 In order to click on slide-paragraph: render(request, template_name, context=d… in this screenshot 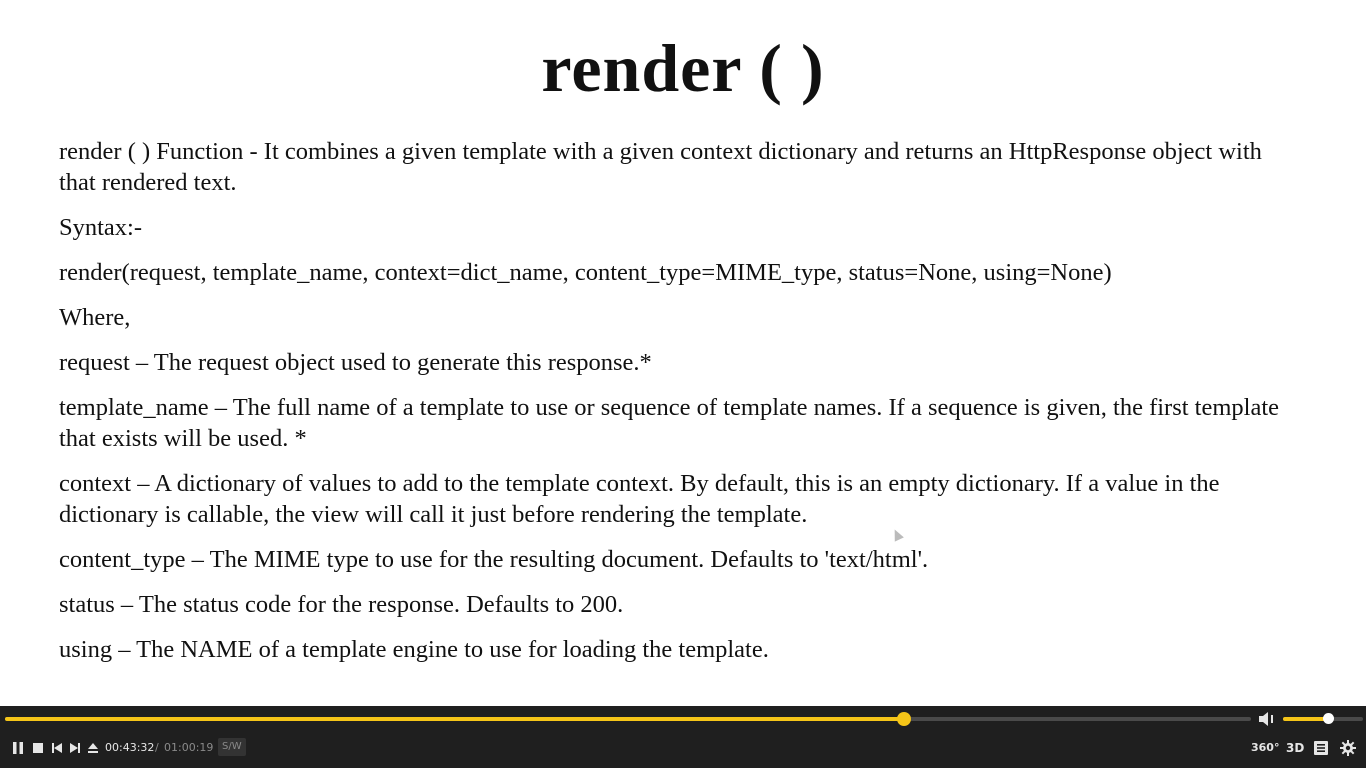, I will do `click(585, 272)`.